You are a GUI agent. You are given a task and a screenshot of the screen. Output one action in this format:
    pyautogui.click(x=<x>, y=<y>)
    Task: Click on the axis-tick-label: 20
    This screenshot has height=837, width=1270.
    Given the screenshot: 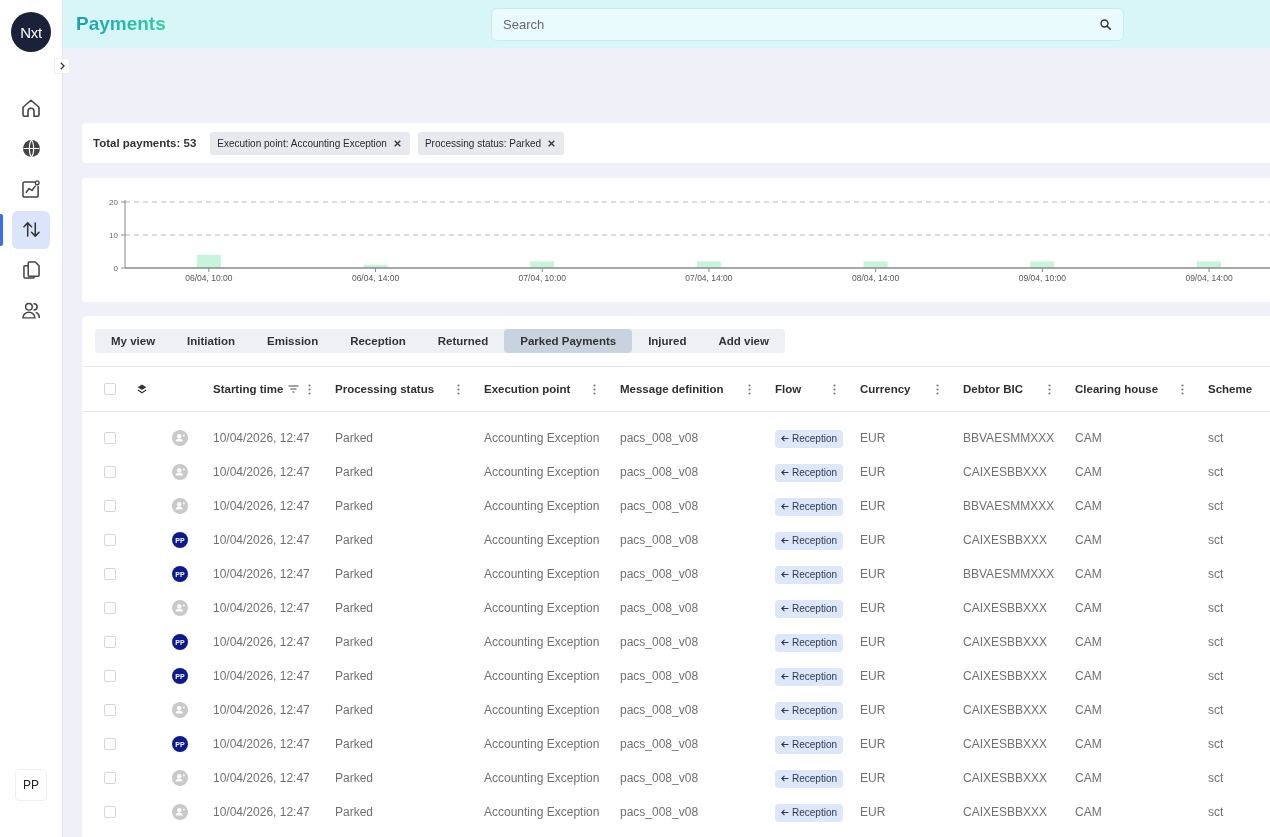 What is the action you would take?
    pyautogui.click(x=113, y=202)
    